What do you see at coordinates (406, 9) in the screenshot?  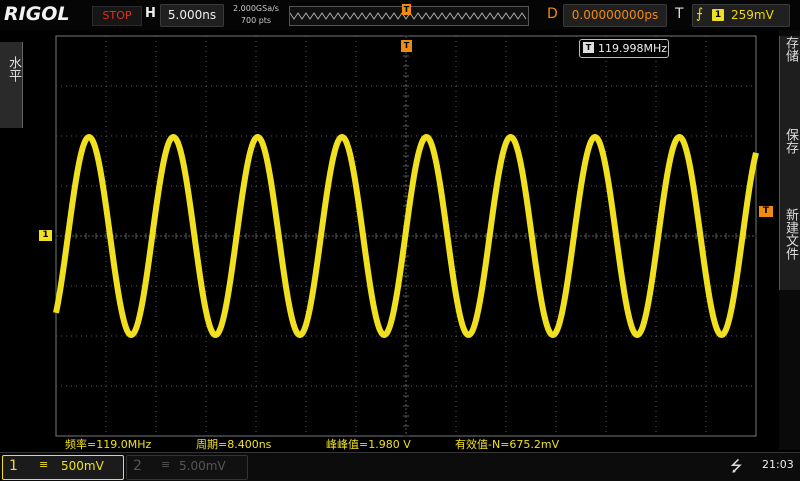 I see `trigger-position-top-marker: T` at bounding box center [406, 9].